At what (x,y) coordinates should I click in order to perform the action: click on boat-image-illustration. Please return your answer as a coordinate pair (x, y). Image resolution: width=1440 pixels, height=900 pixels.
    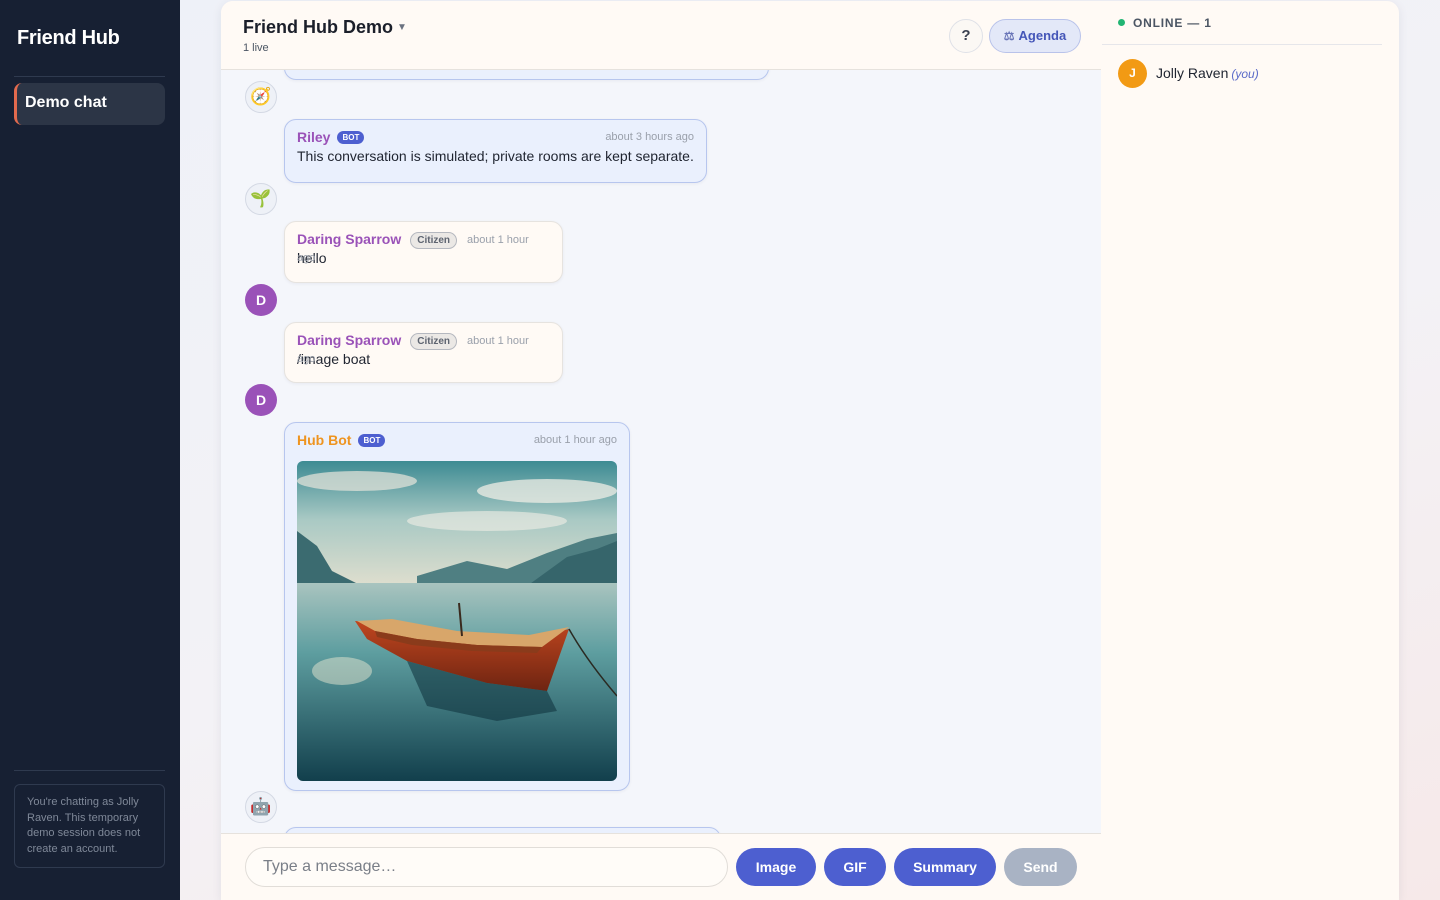
    Looking at the image, I should click on (457, 621).